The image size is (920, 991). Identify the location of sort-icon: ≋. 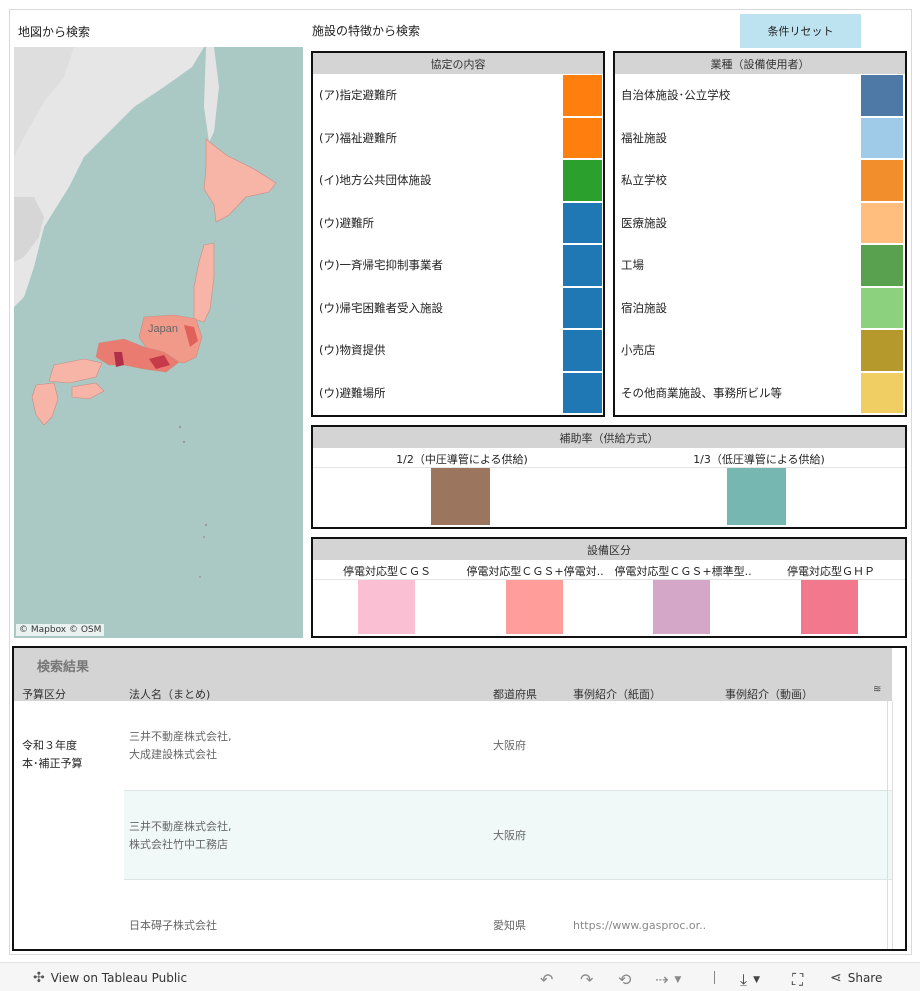
(877, 689).